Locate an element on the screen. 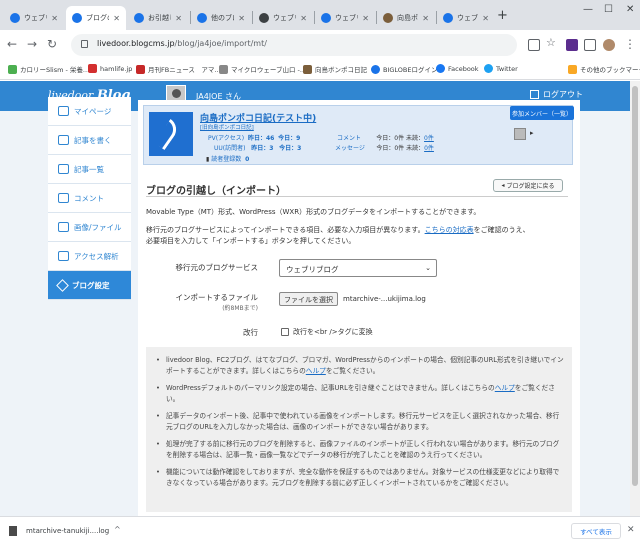  sidebar-item-analytics: アクセス解析 is located at coordinates (89, 256).